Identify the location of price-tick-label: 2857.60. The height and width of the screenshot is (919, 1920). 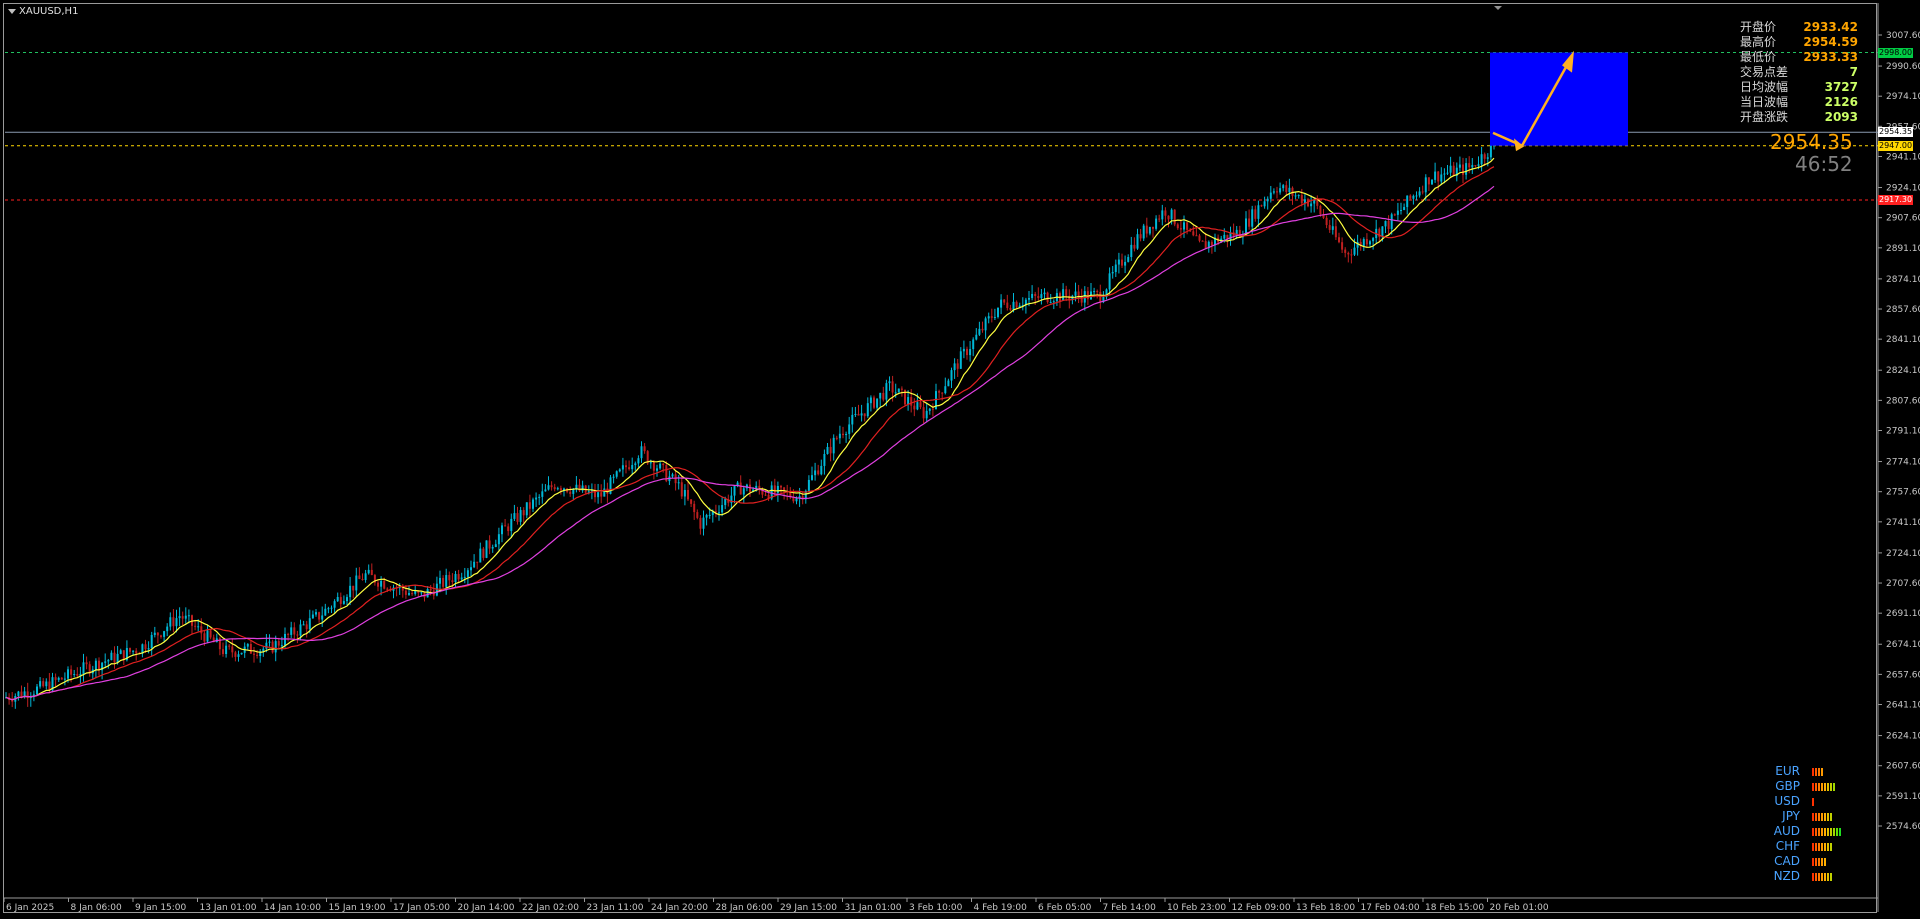
(1903, 310).